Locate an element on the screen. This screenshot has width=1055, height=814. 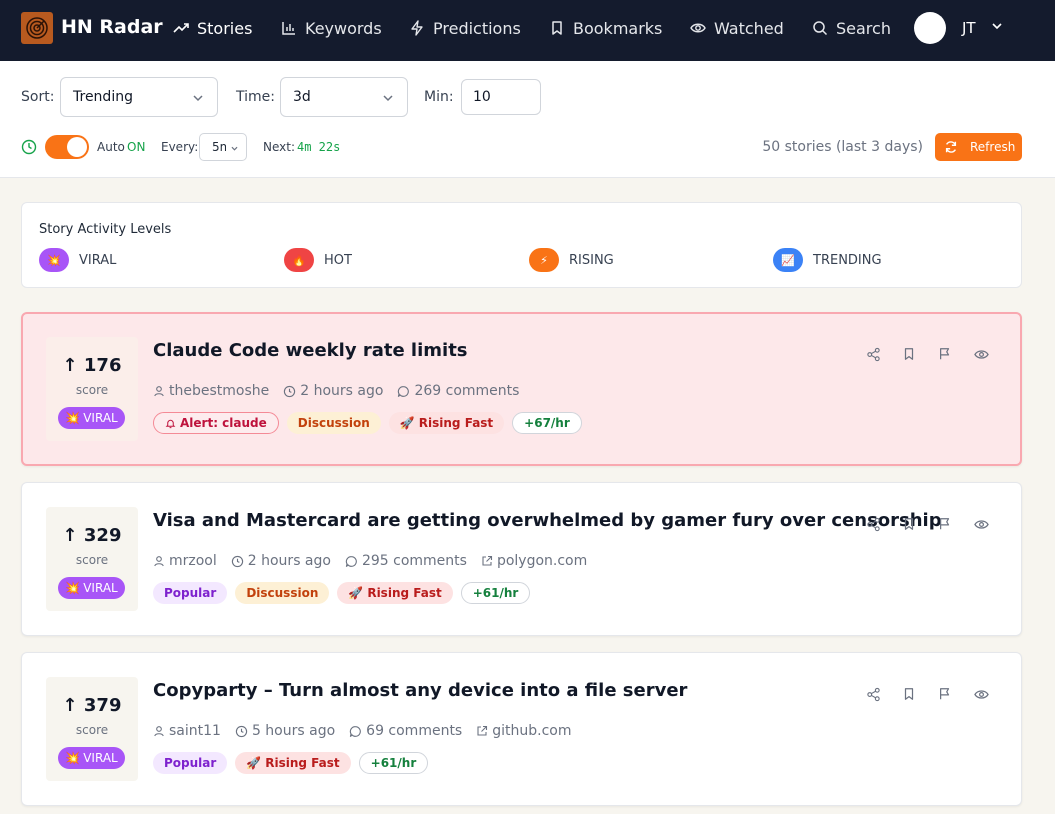
author: saint11 is located at coordinates (187, 731).